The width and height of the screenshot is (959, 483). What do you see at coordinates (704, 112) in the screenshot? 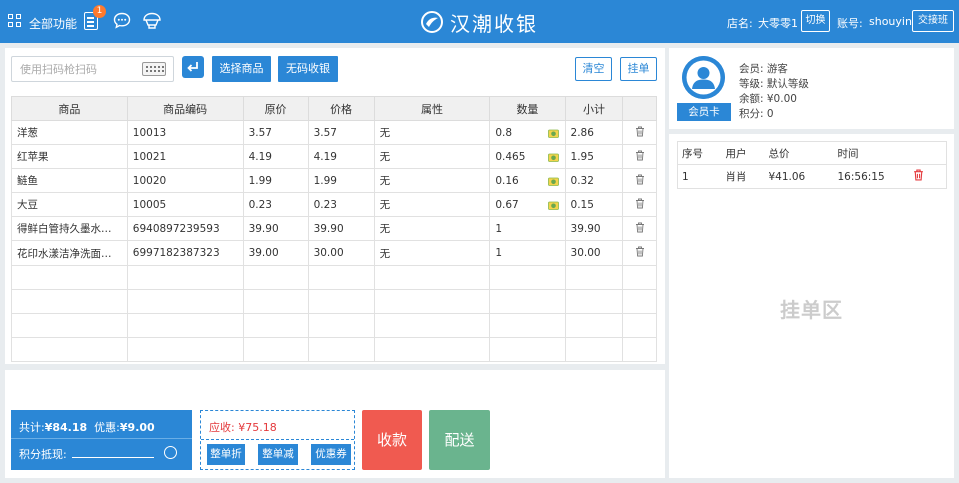
I see `member-card-button: 会员卡` at bounding box center [704, 112].